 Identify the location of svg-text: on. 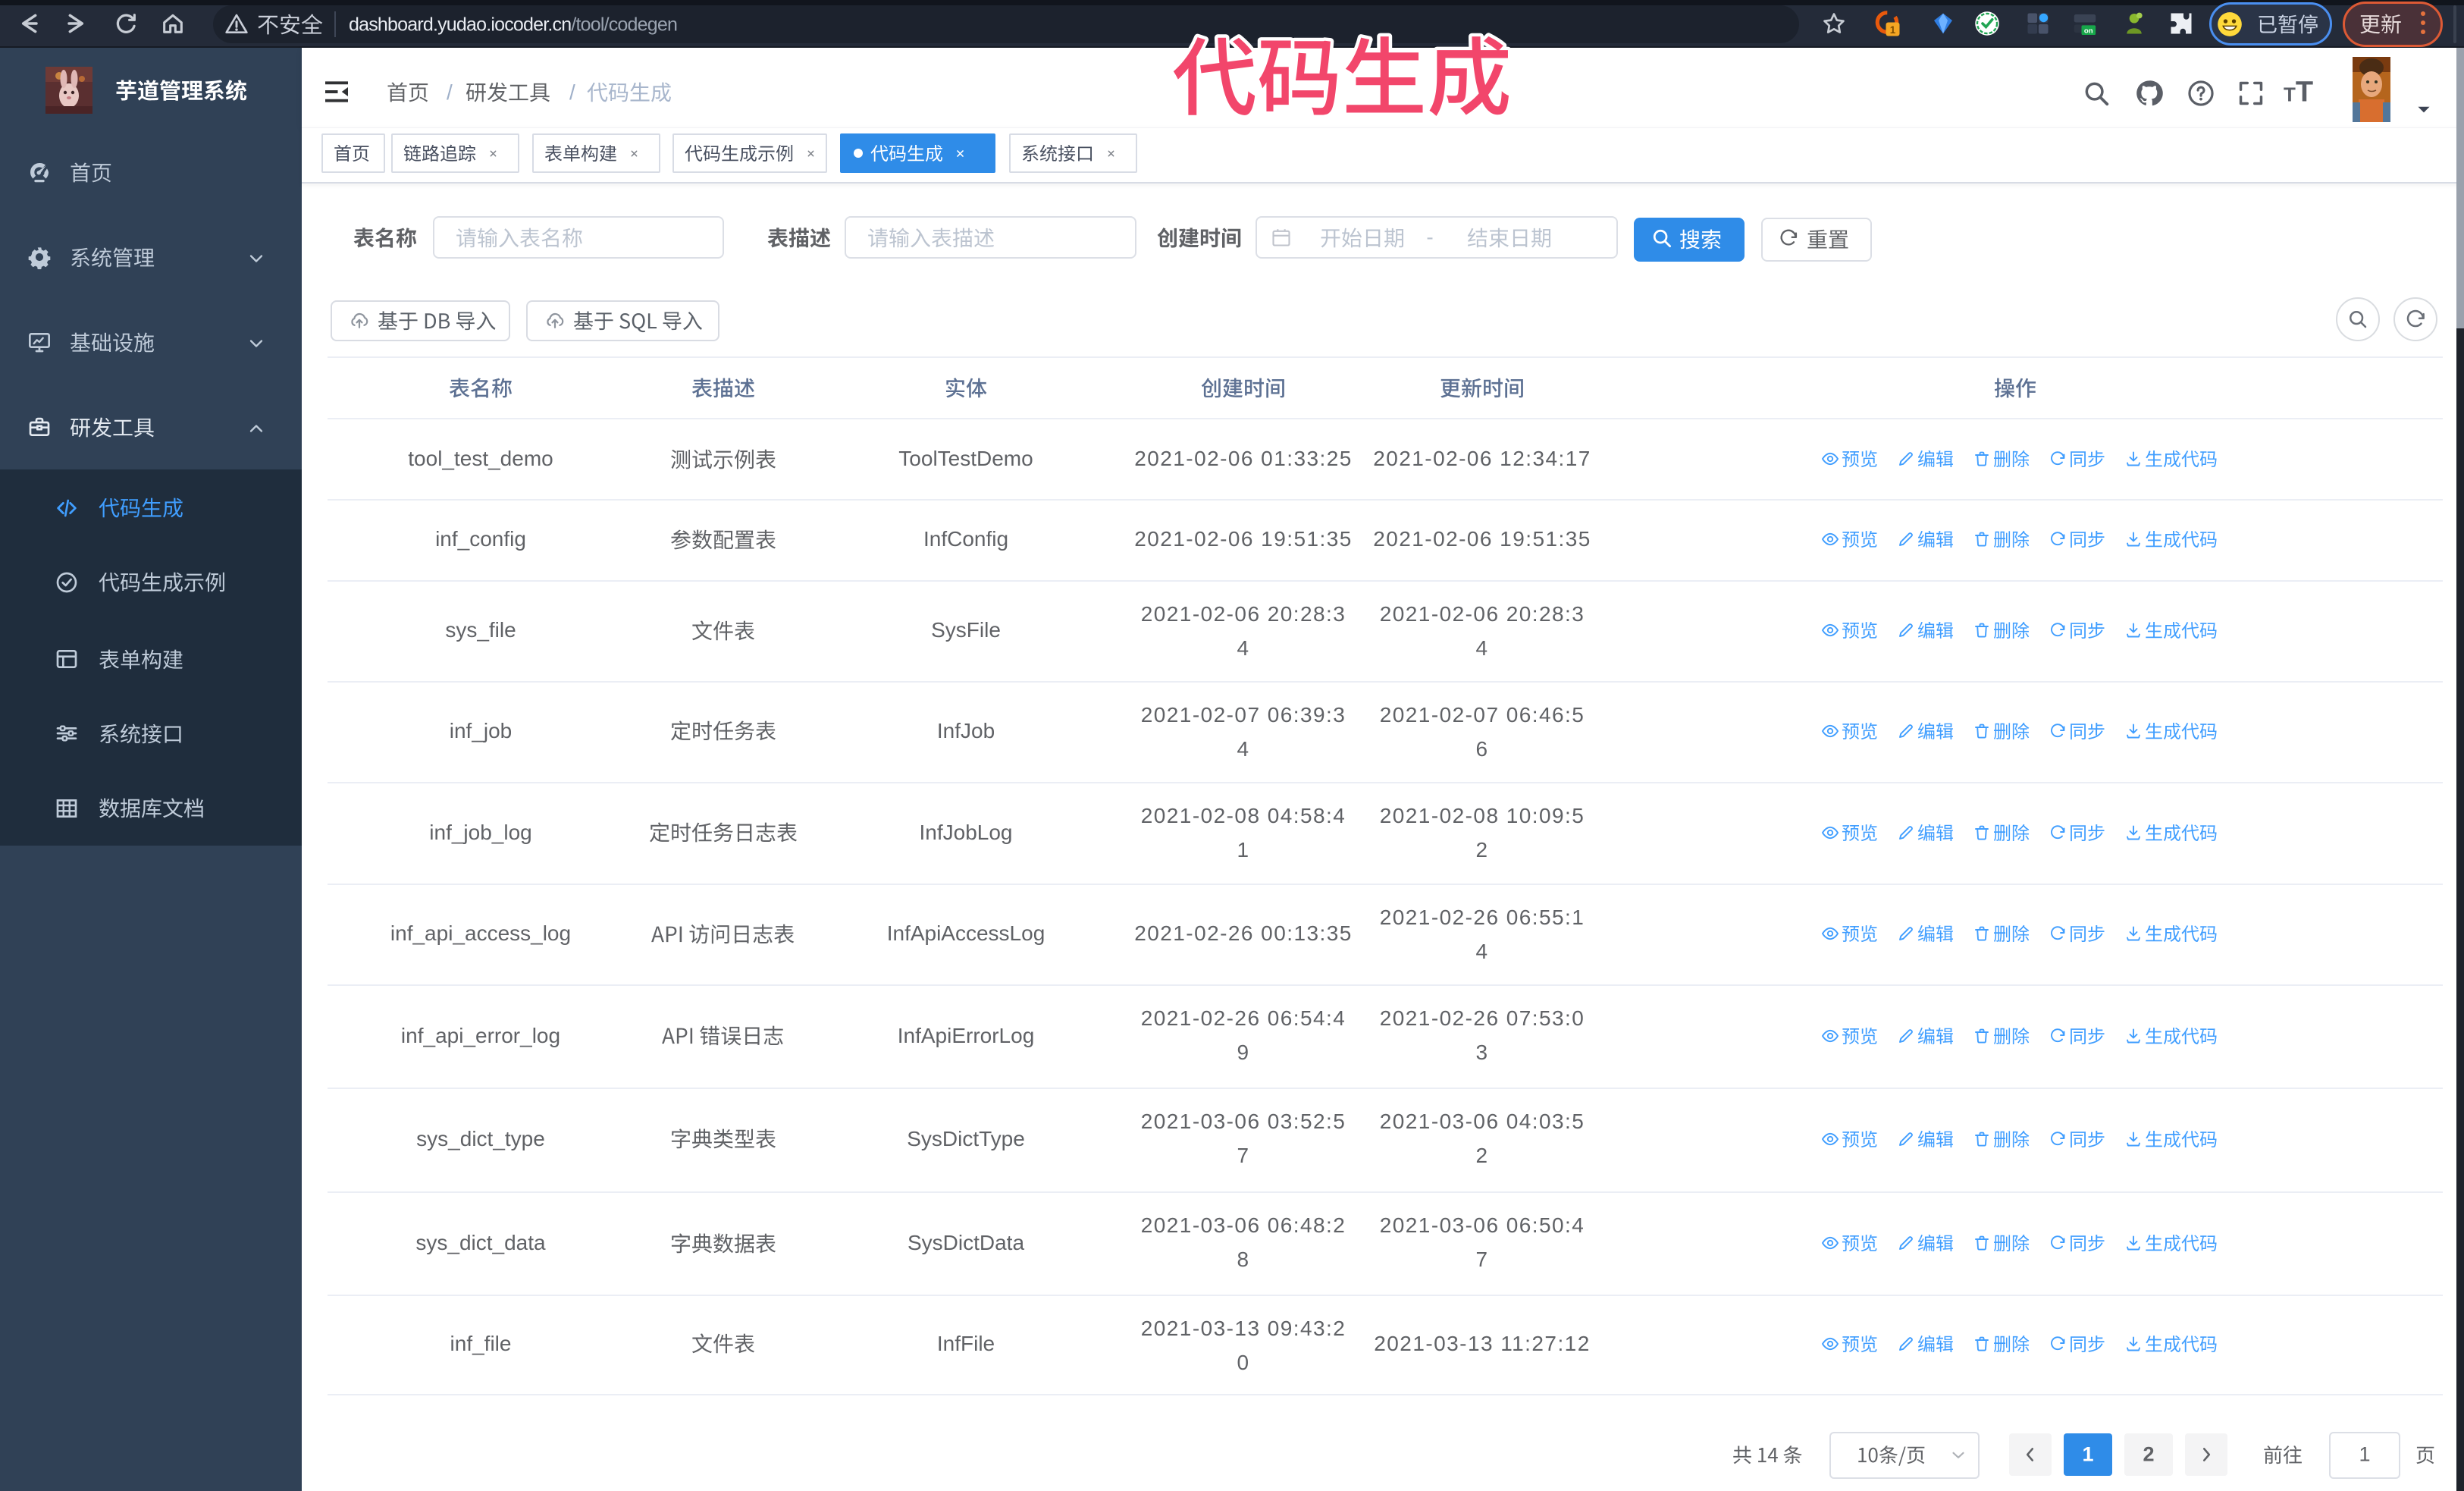
(2089, 31).